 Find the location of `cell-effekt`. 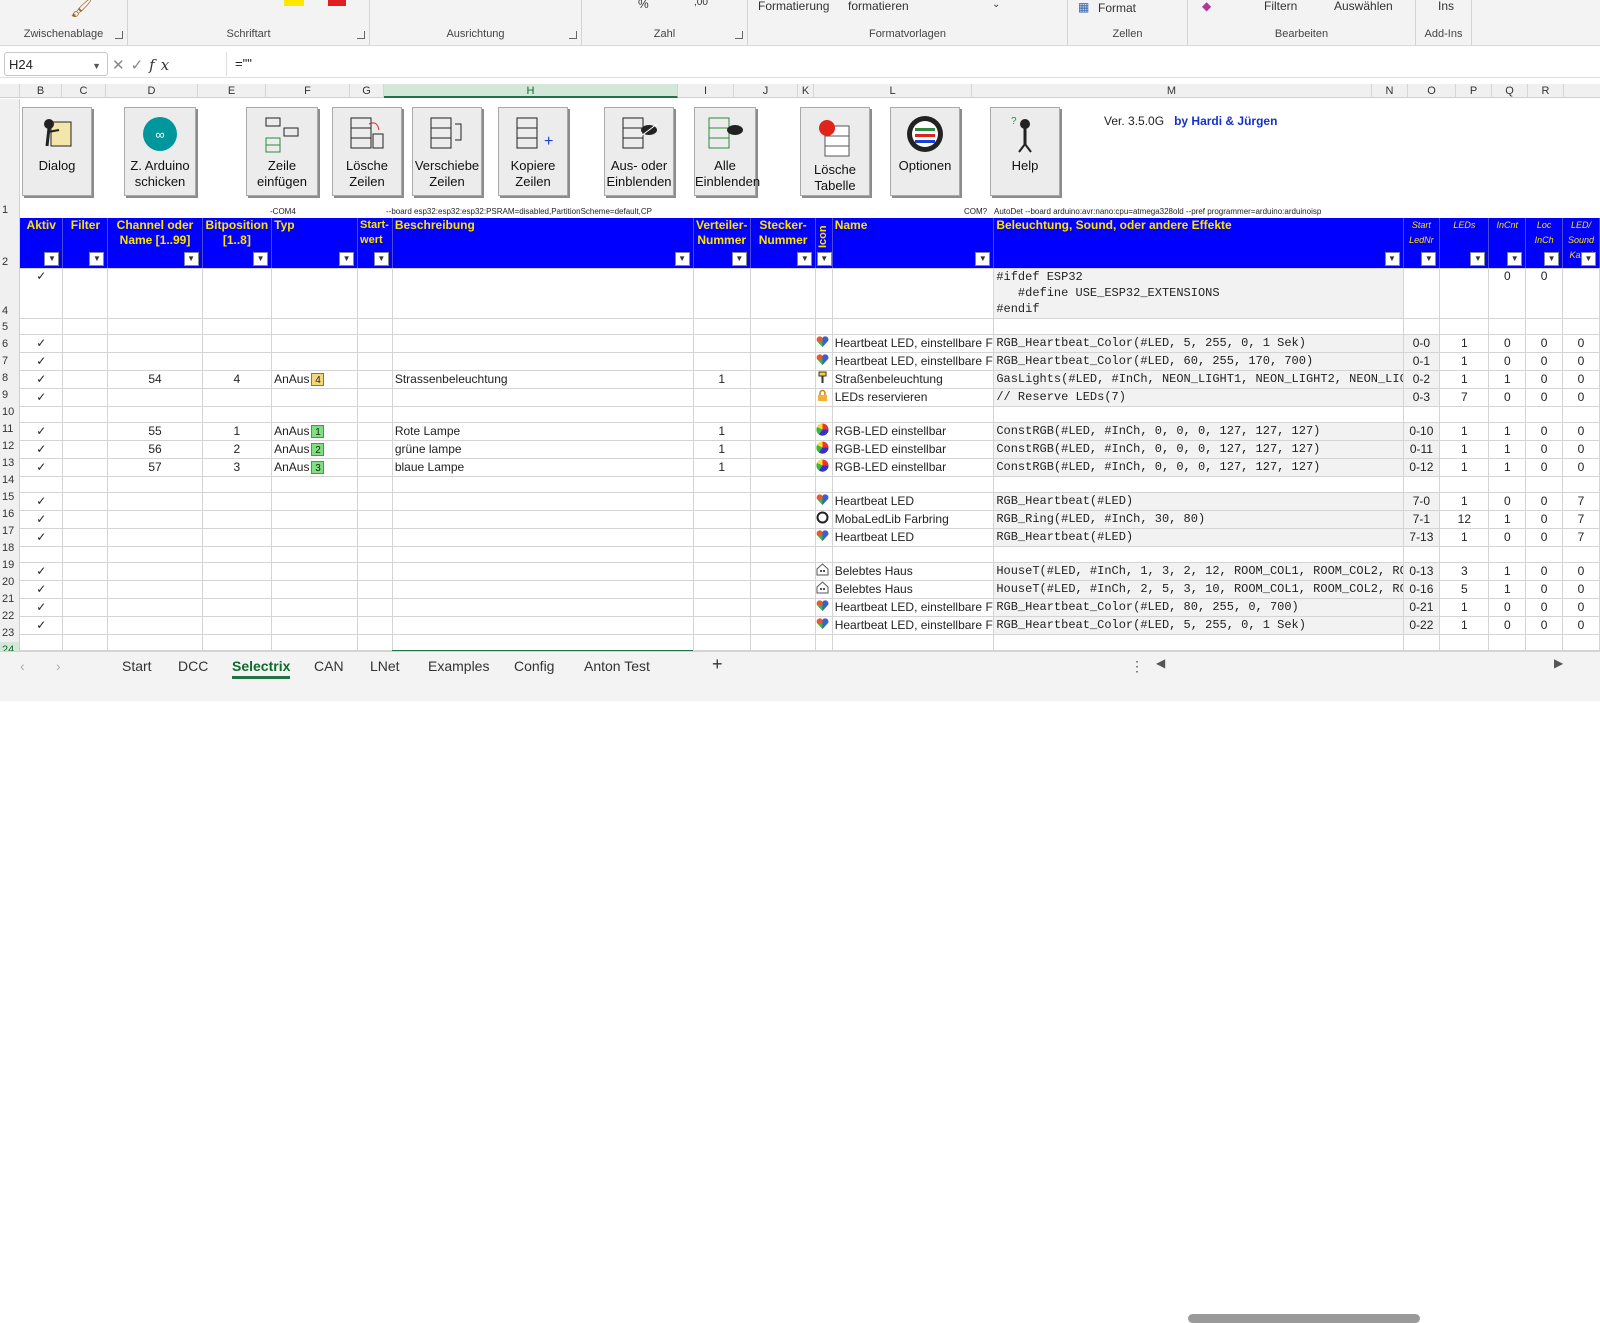

cell-effekt is located at coordinates (1198, 554).